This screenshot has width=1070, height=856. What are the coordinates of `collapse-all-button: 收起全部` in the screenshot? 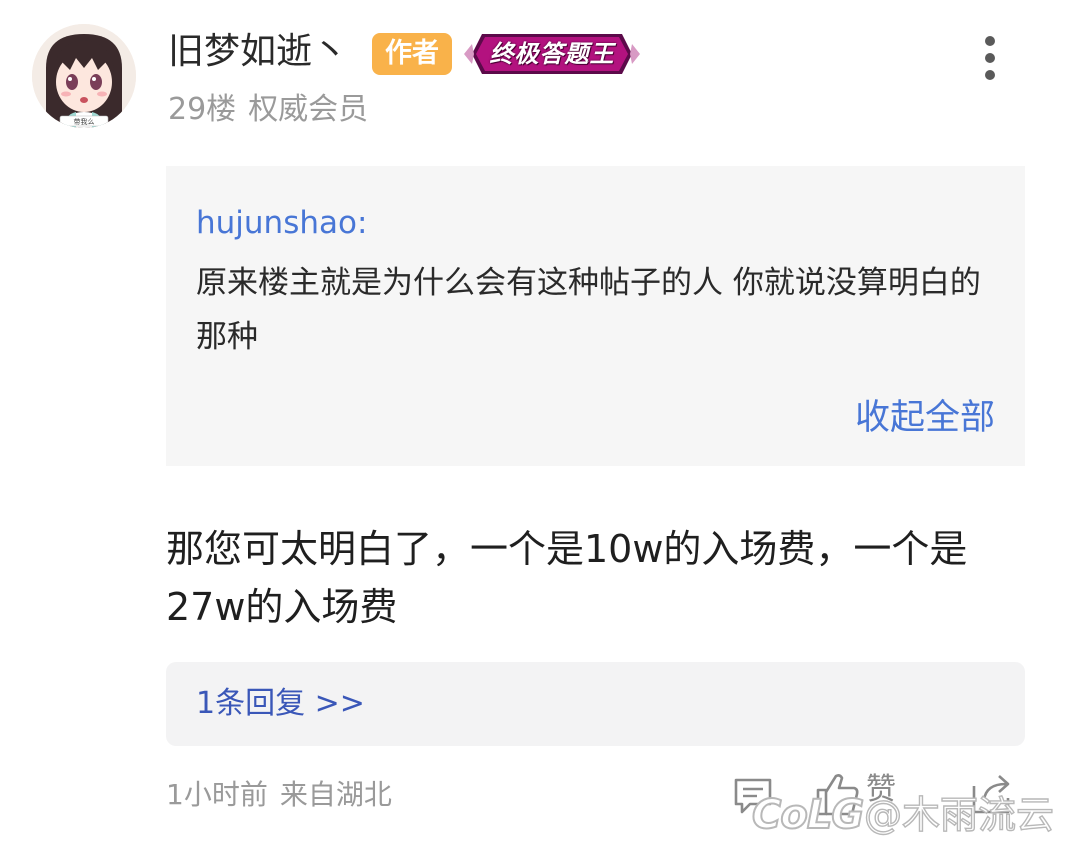 It's located at (925, 418).